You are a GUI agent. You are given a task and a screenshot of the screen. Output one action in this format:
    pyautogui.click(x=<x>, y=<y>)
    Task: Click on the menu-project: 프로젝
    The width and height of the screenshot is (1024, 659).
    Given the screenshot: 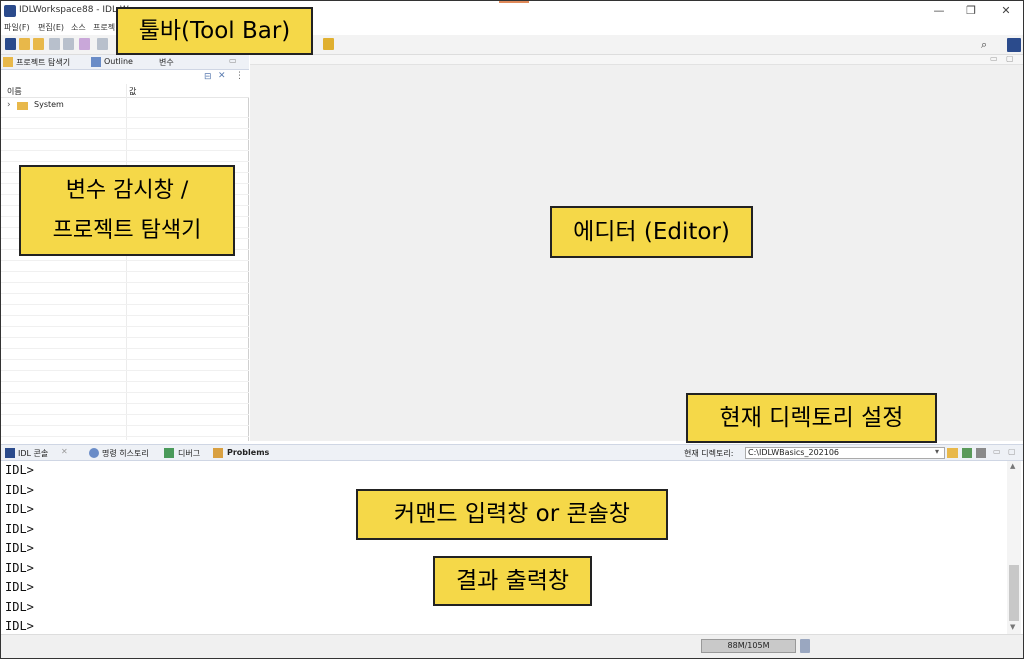 What is the action you would take?
    pyautogui.click(x=104, y=27)
    